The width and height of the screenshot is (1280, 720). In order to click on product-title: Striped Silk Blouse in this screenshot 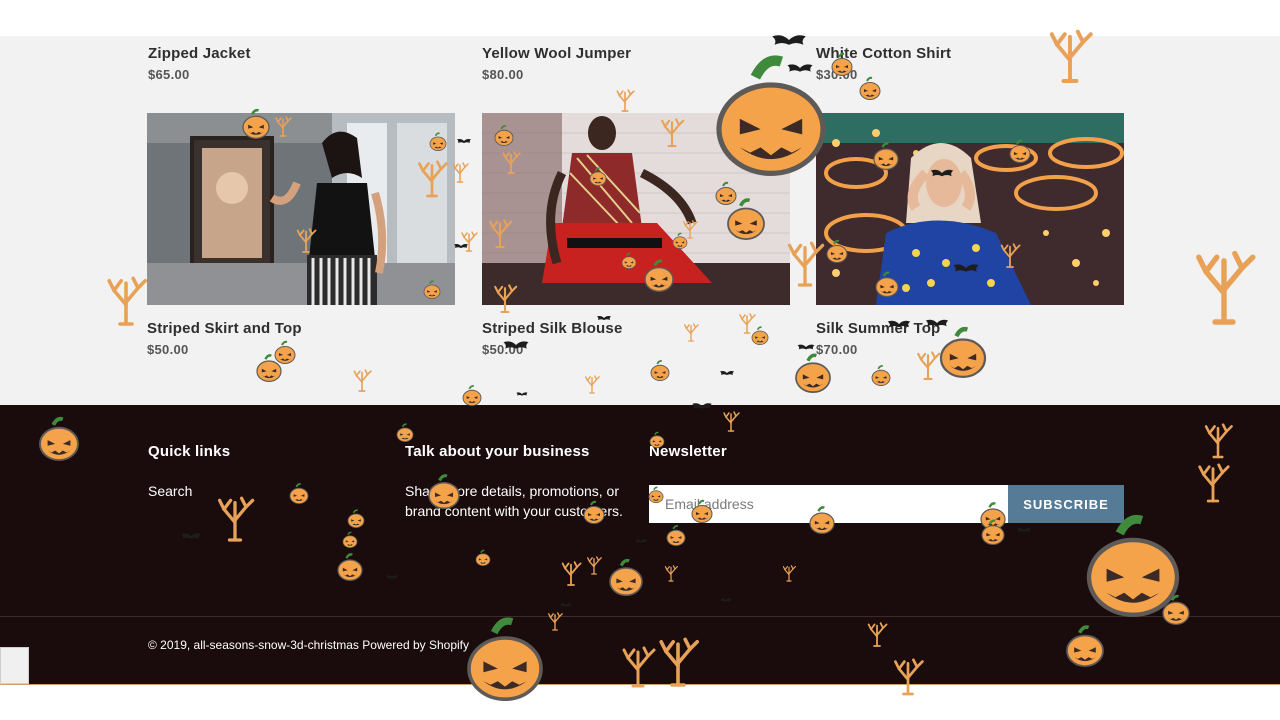, I will do `click(552, 328)`.